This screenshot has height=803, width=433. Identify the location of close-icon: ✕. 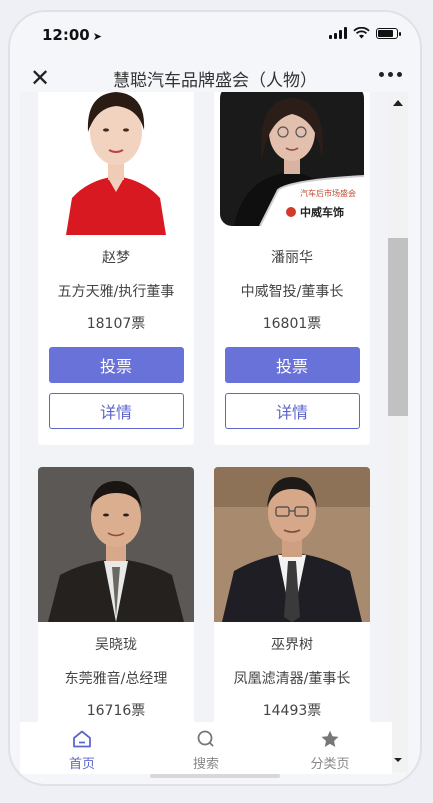
(40, 78).